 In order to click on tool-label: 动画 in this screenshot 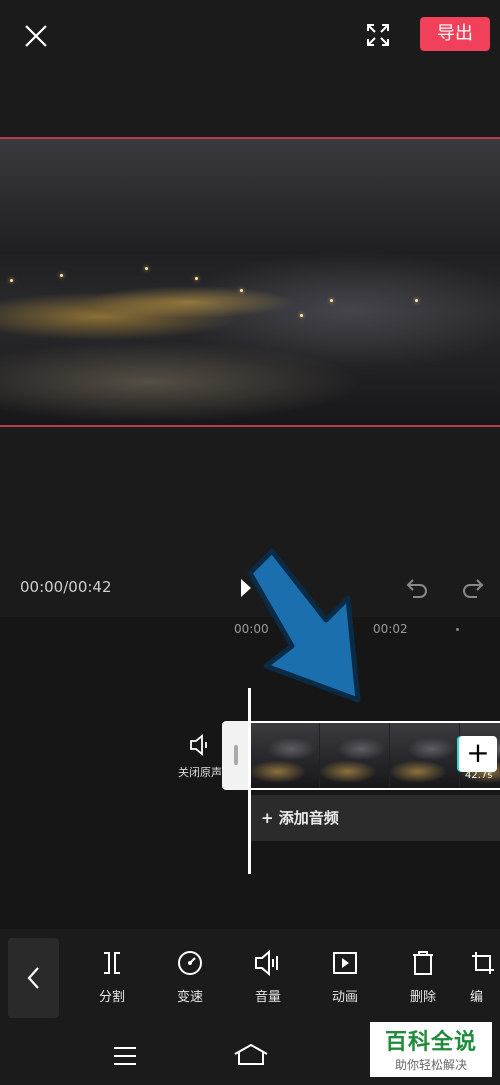, I will do `click(344, 997)`.